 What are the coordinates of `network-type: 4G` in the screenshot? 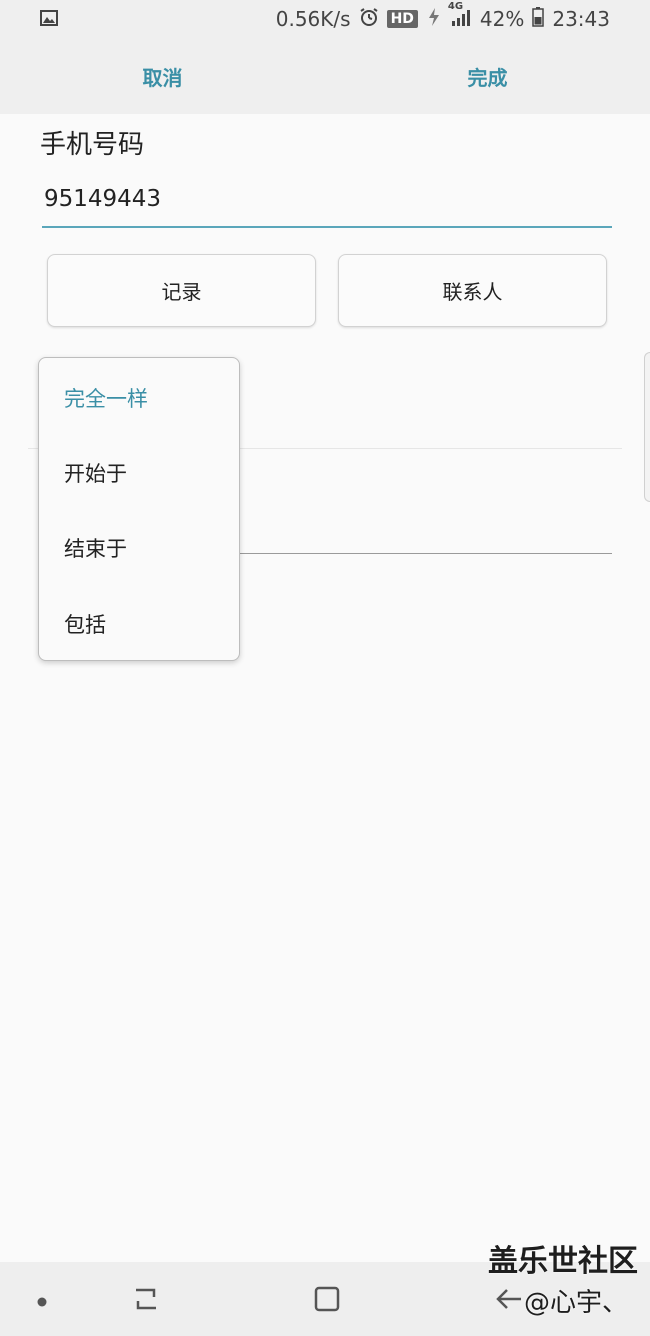 It's located at (455, 6).